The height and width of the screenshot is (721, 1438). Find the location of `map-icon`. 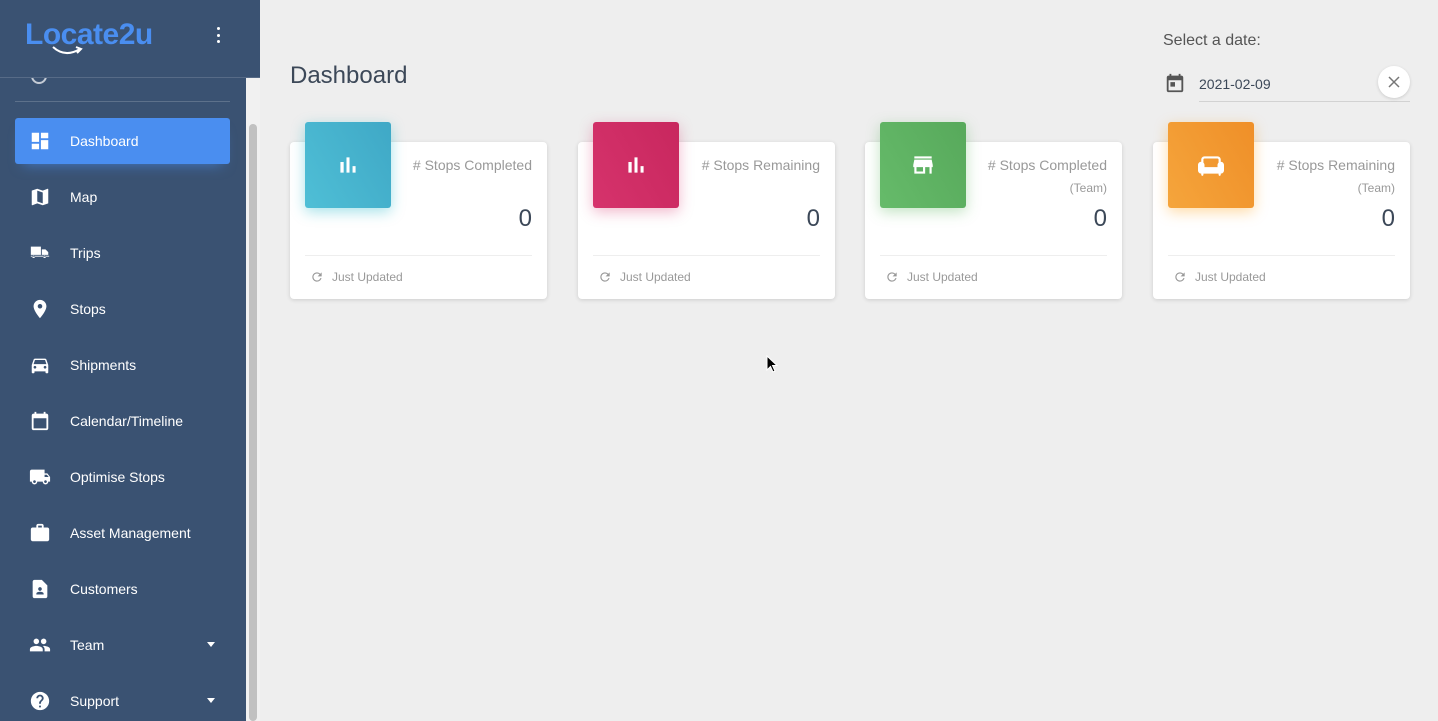

map-icon is located at coordinates (40, 197).